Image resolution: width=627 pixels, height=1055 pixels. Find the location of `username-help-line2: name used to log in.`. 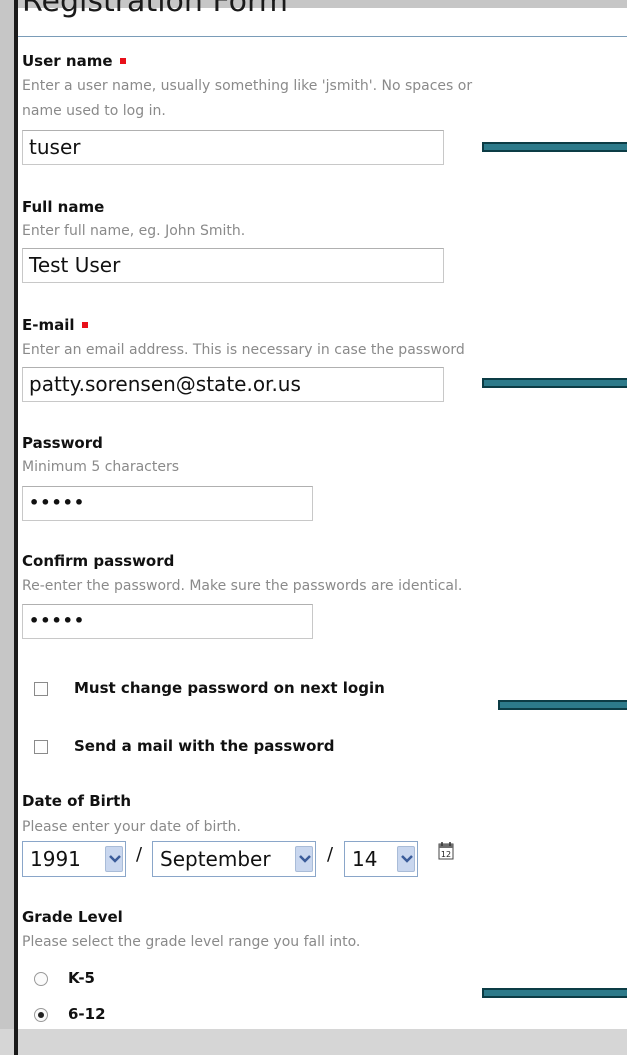

username-help-line2: name used to log in. is located at coordinates (94, 111).